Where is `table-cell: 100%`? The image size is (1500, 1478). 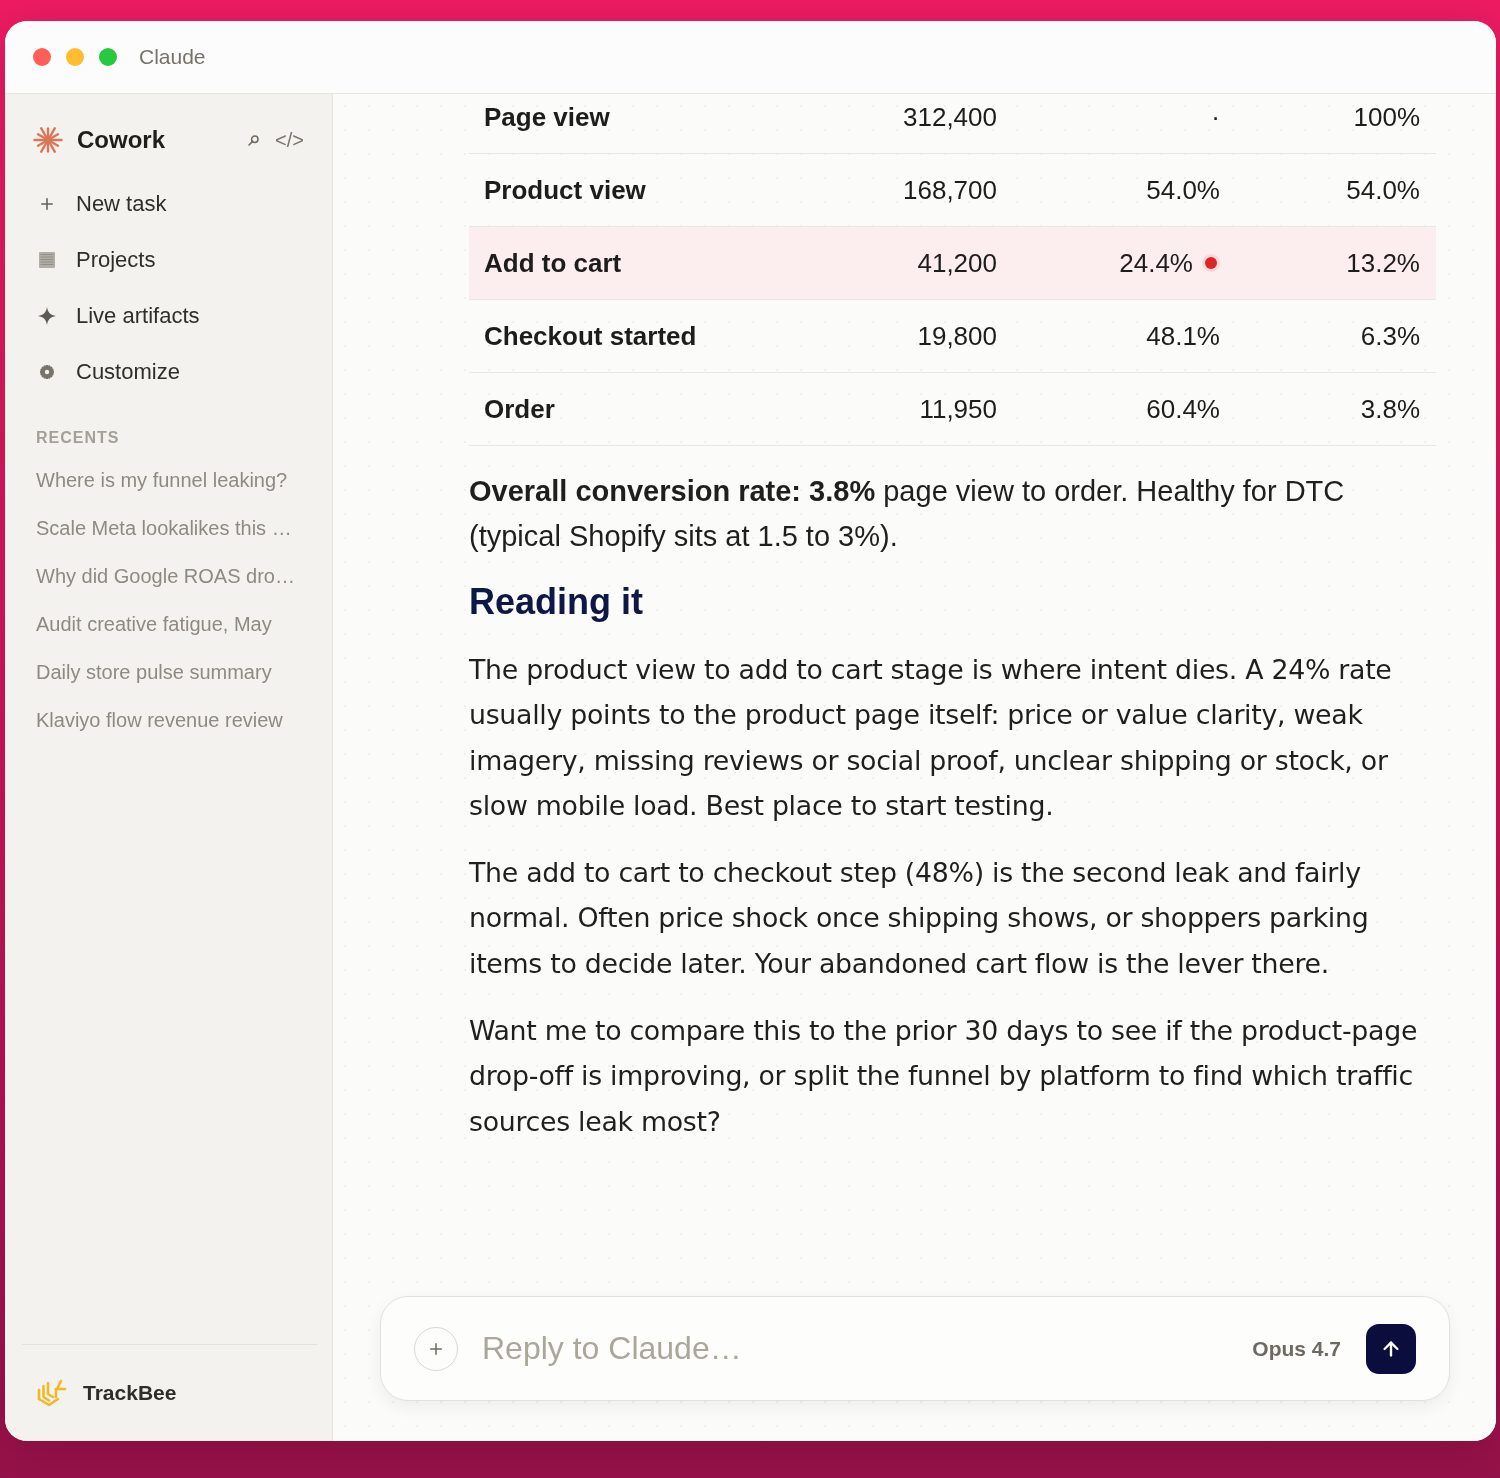 table-cell: 100% is located at coordinates (1386, 117).